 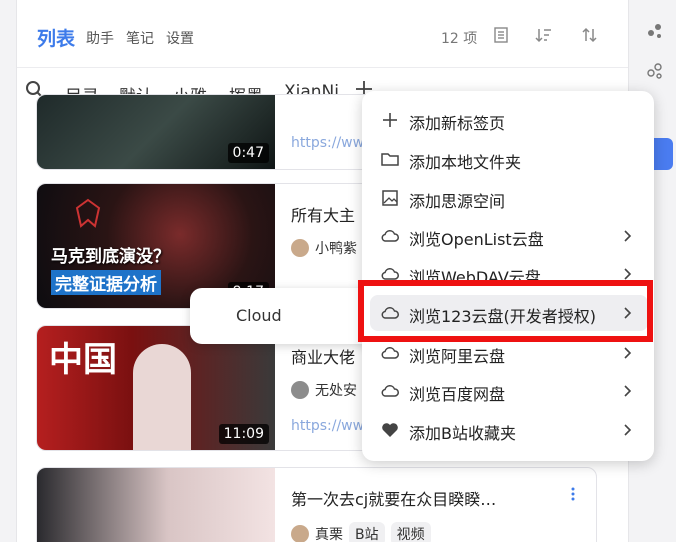 I want to click on thumbnail-caption: 中国, so click(x=83, y=360).